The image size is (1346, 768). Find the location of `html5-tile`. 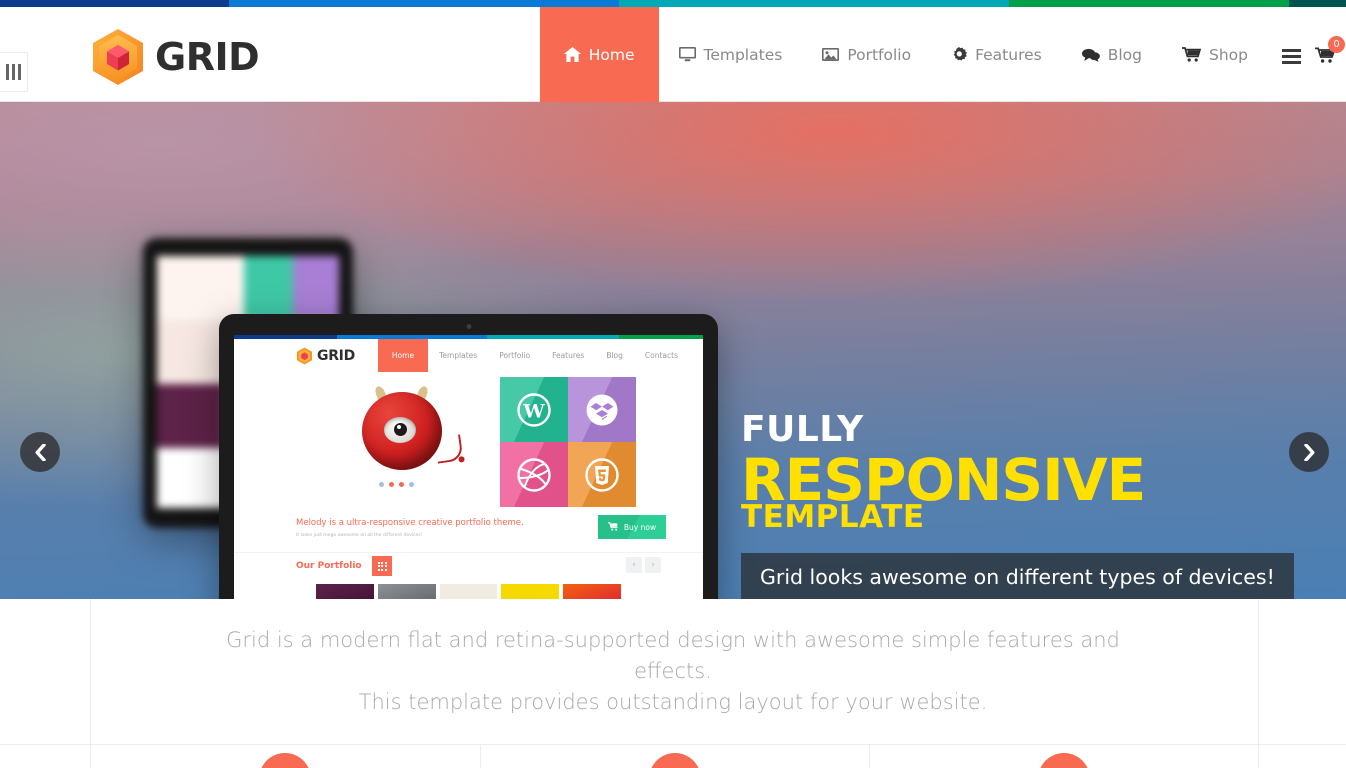

html5-tile is located at coordinates (602, 474).